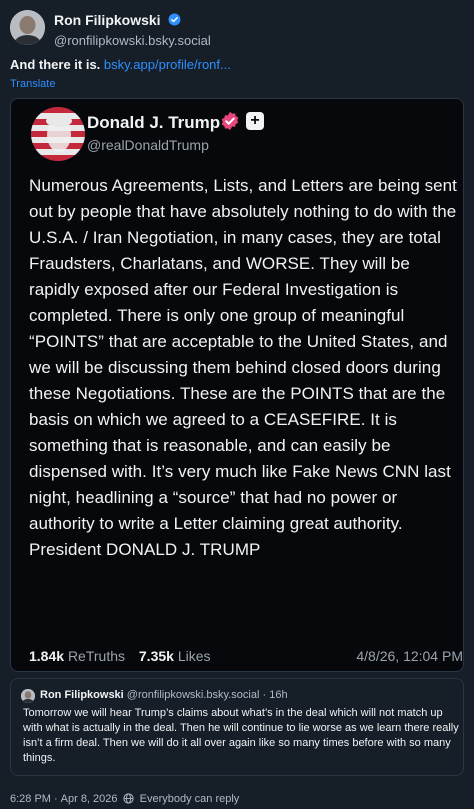 The width and height of the screenshot is (474, 809). I want to click on post-text-body: And there it is., so click(55, 64).